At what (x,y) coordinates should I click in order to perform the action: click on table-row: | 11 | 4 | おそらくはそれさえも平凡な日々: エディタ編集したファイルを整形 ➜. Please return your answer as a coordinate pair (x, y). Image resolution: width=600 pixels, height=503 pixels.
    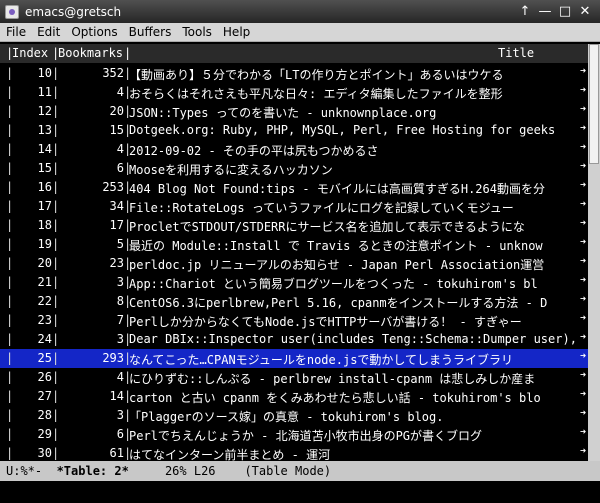
    Looking at the image, I should click on (294, 92).